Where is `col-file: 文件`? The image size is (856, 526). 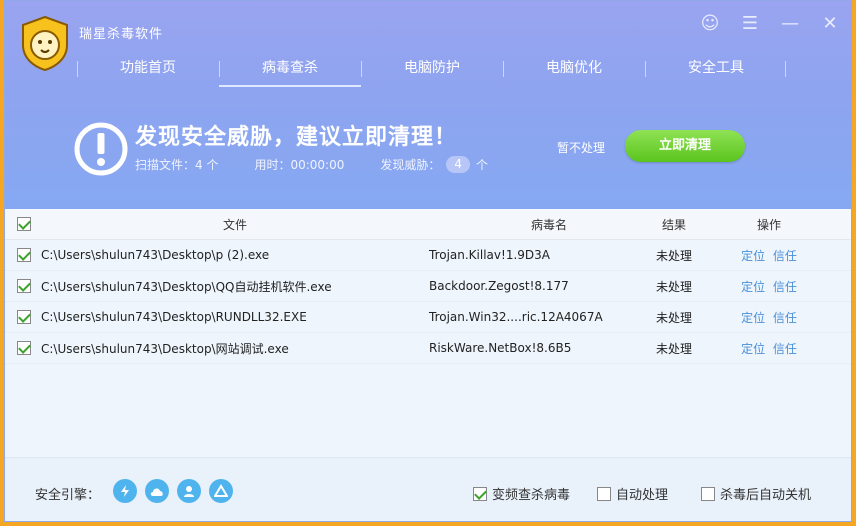 col-file: 文件 is located at coordinates (234, 224).